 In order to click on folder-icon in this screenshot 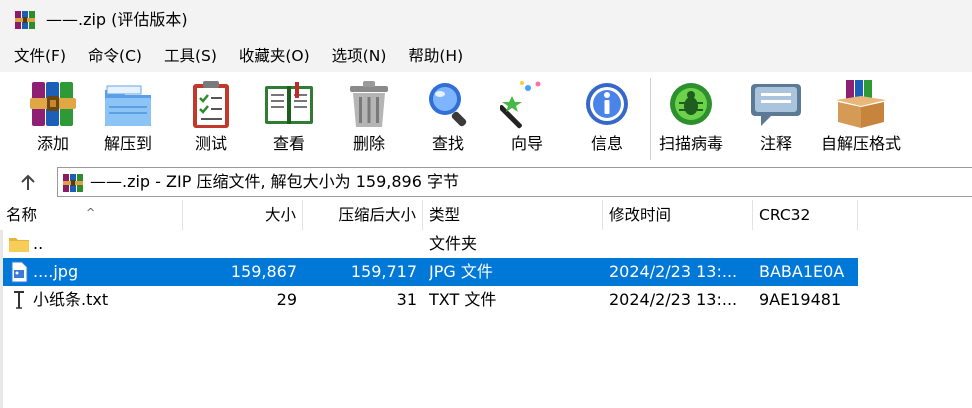, I will do `click(19, 245)`.